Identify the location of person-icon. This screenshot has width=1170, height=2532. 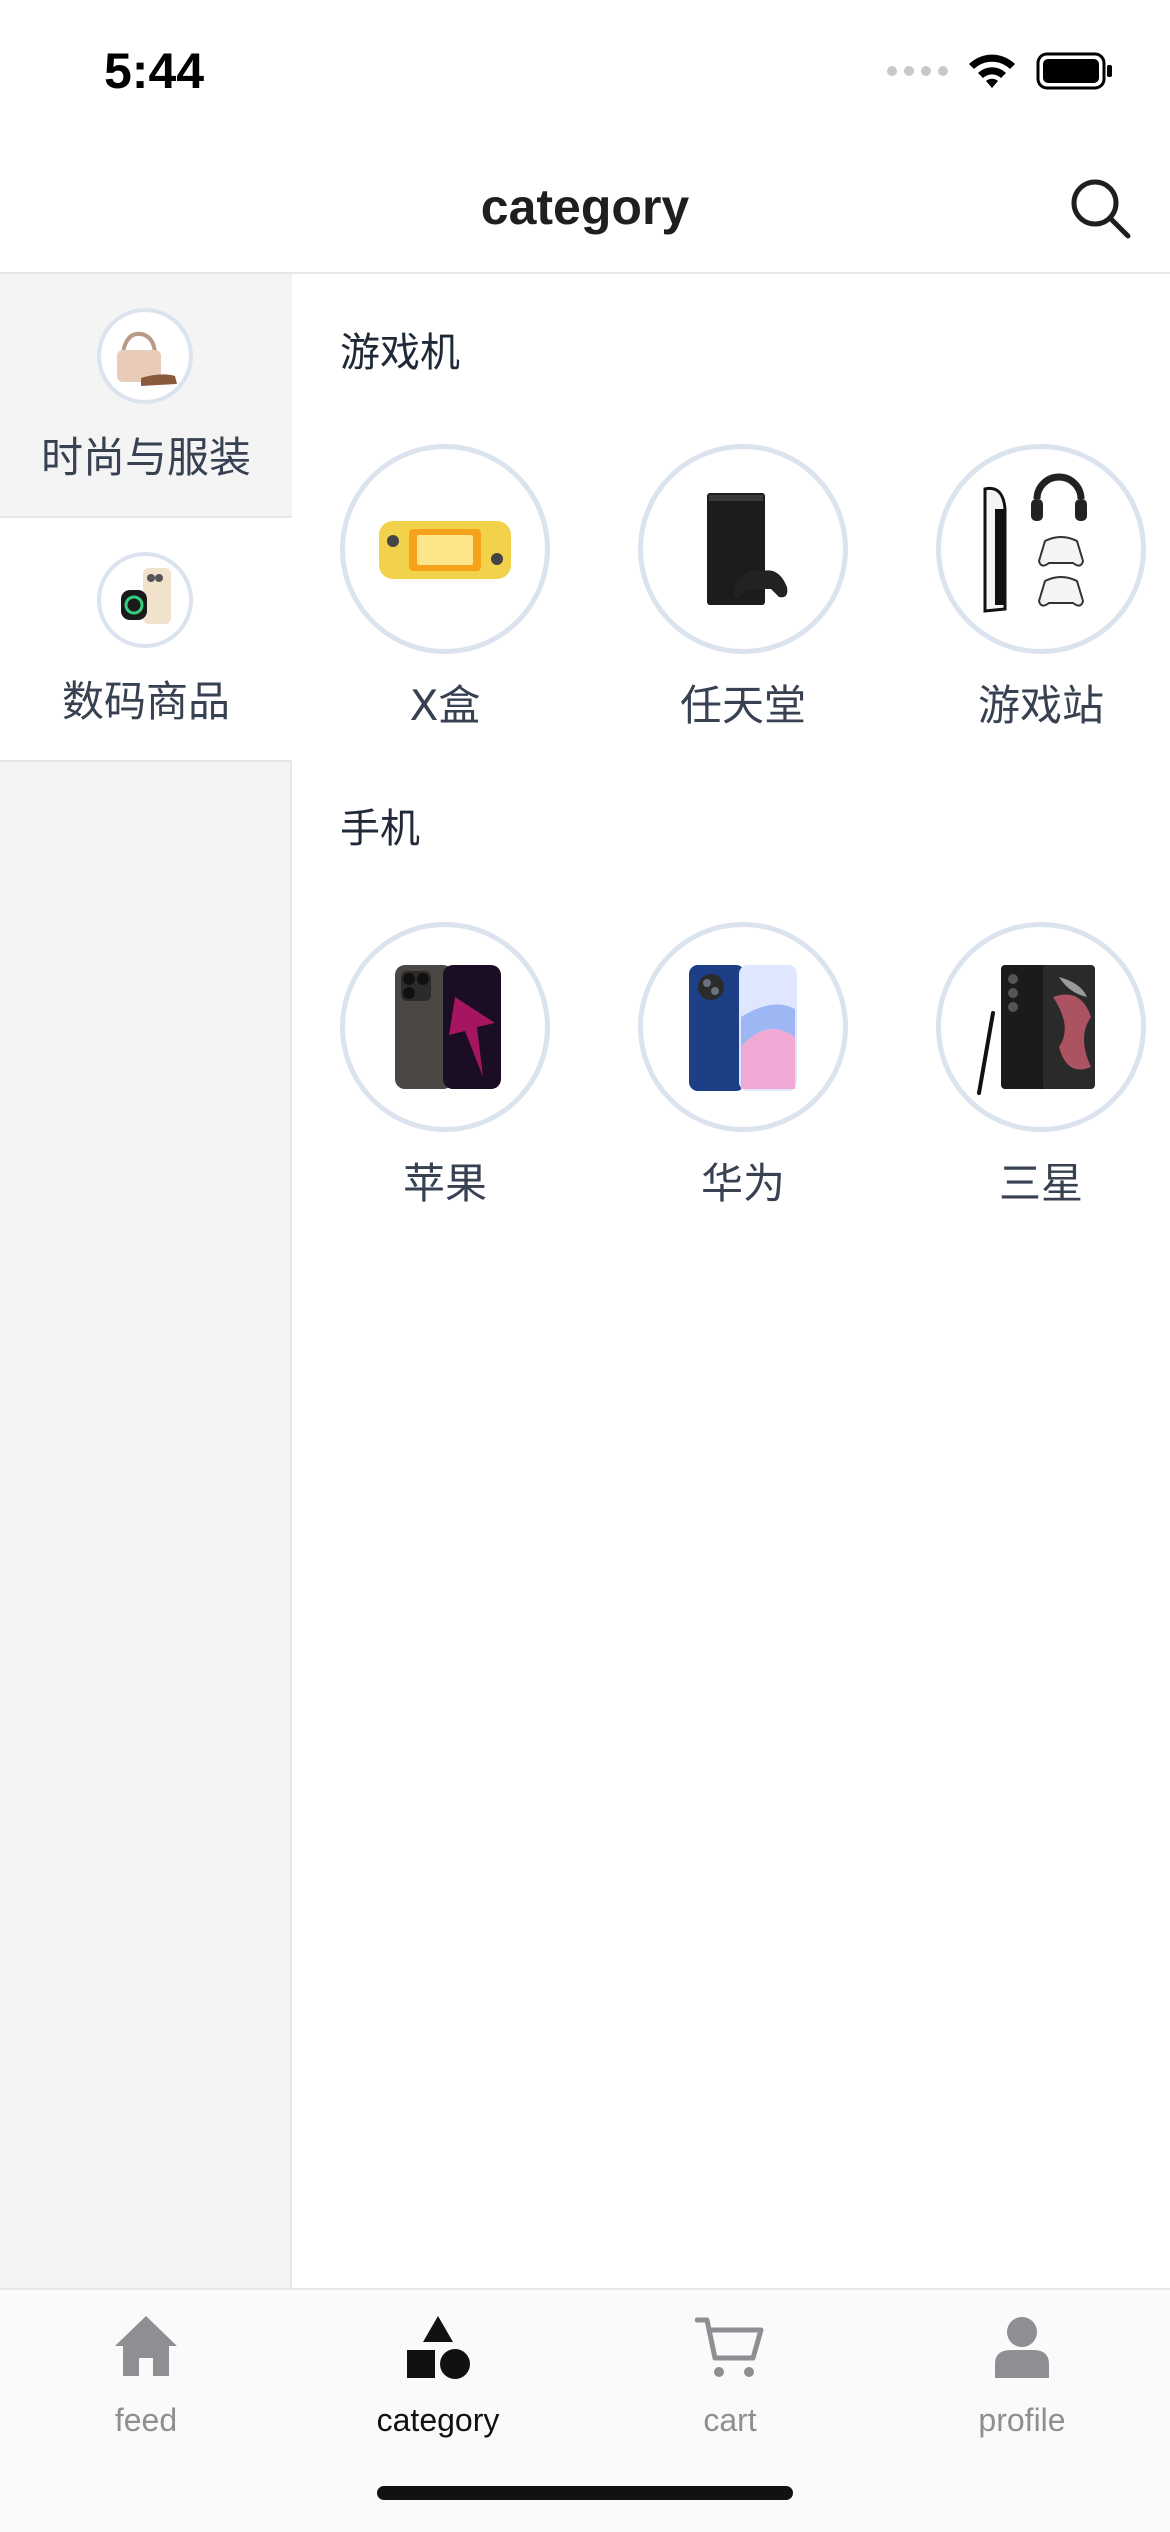
(1022, 2347).